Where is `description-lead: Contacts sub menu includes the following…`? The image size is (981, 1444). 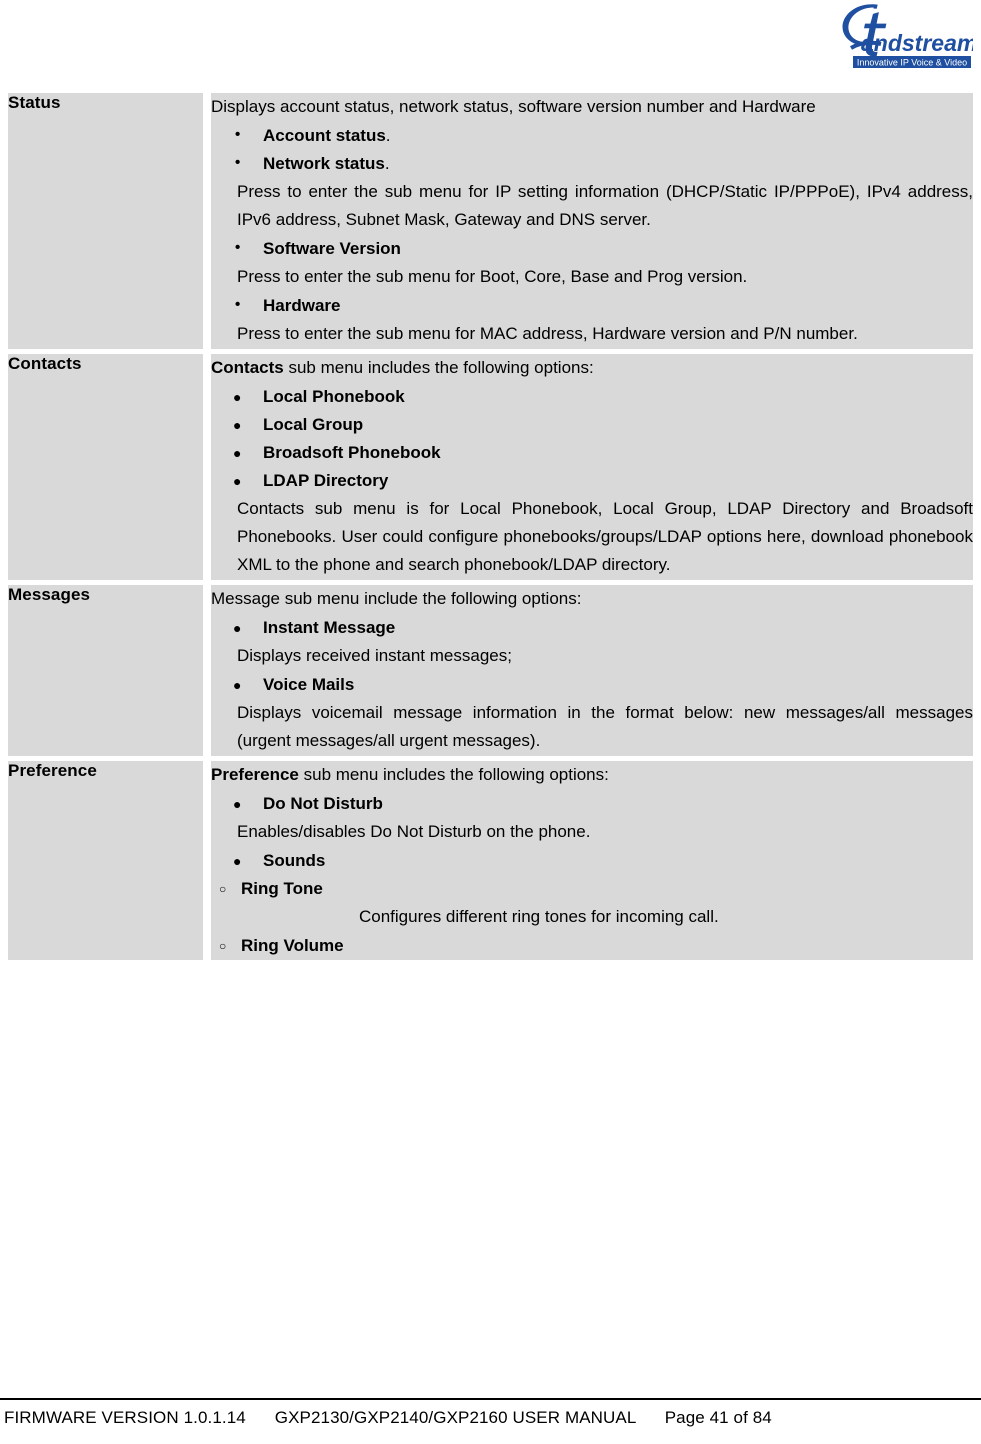 description-lead: Contacts sub menu includes the following… is located at coordinates (592, 368).